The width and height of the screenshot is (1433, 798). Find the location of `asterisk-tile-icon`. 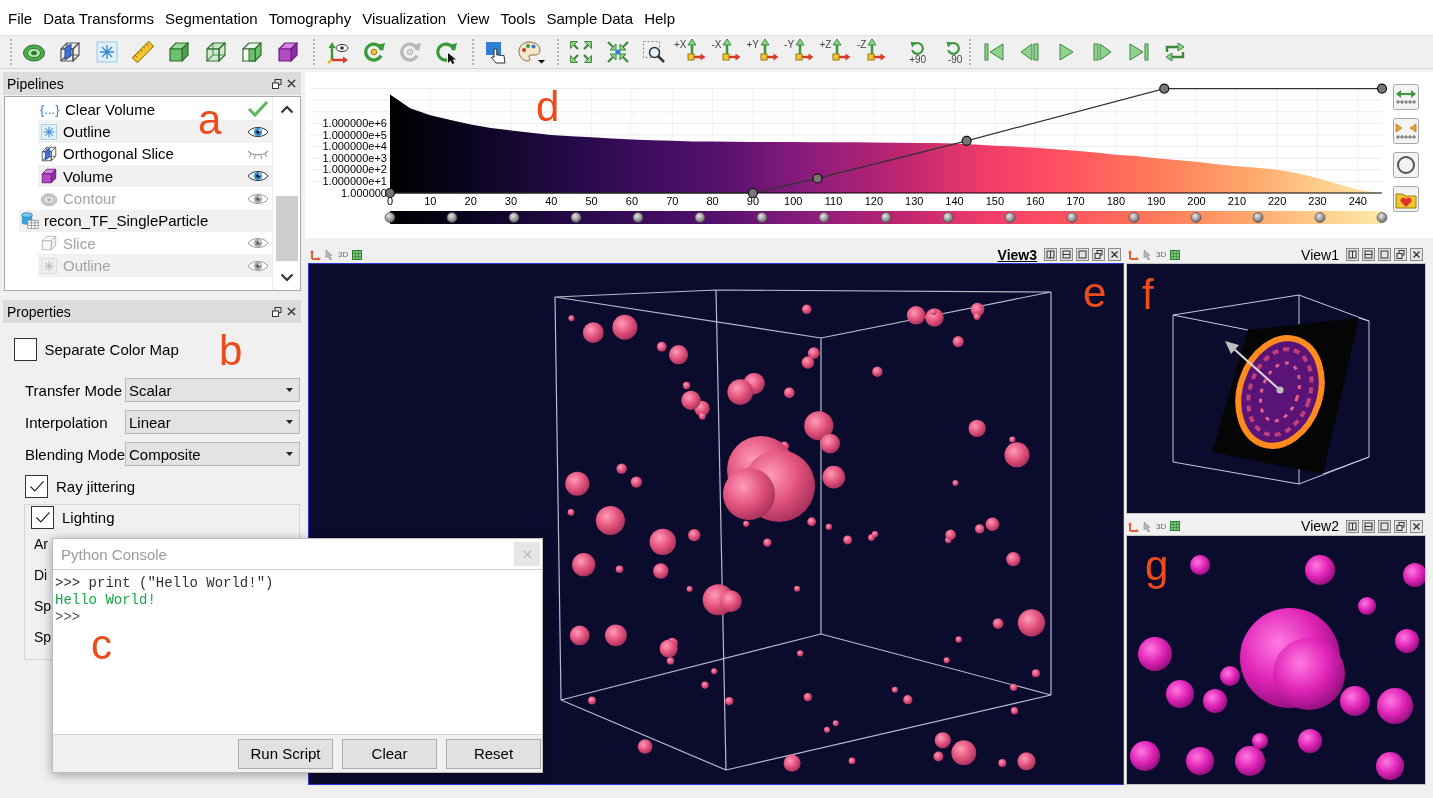

asterisk-tile-icon is located at coordinates (106, 52).